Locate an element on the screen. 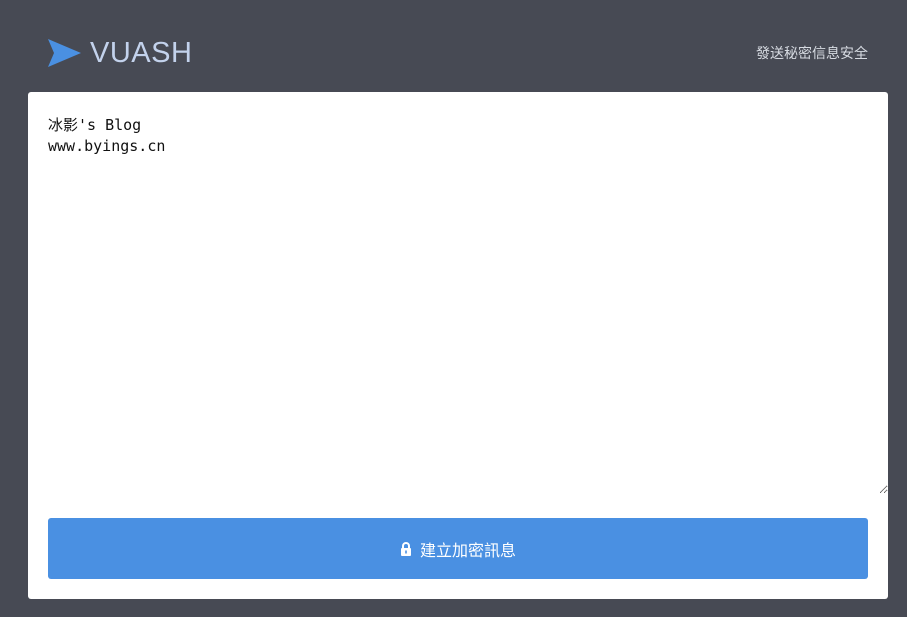  header-tagline: 發送秘密信息安全 is located at coordinates (812, 54).